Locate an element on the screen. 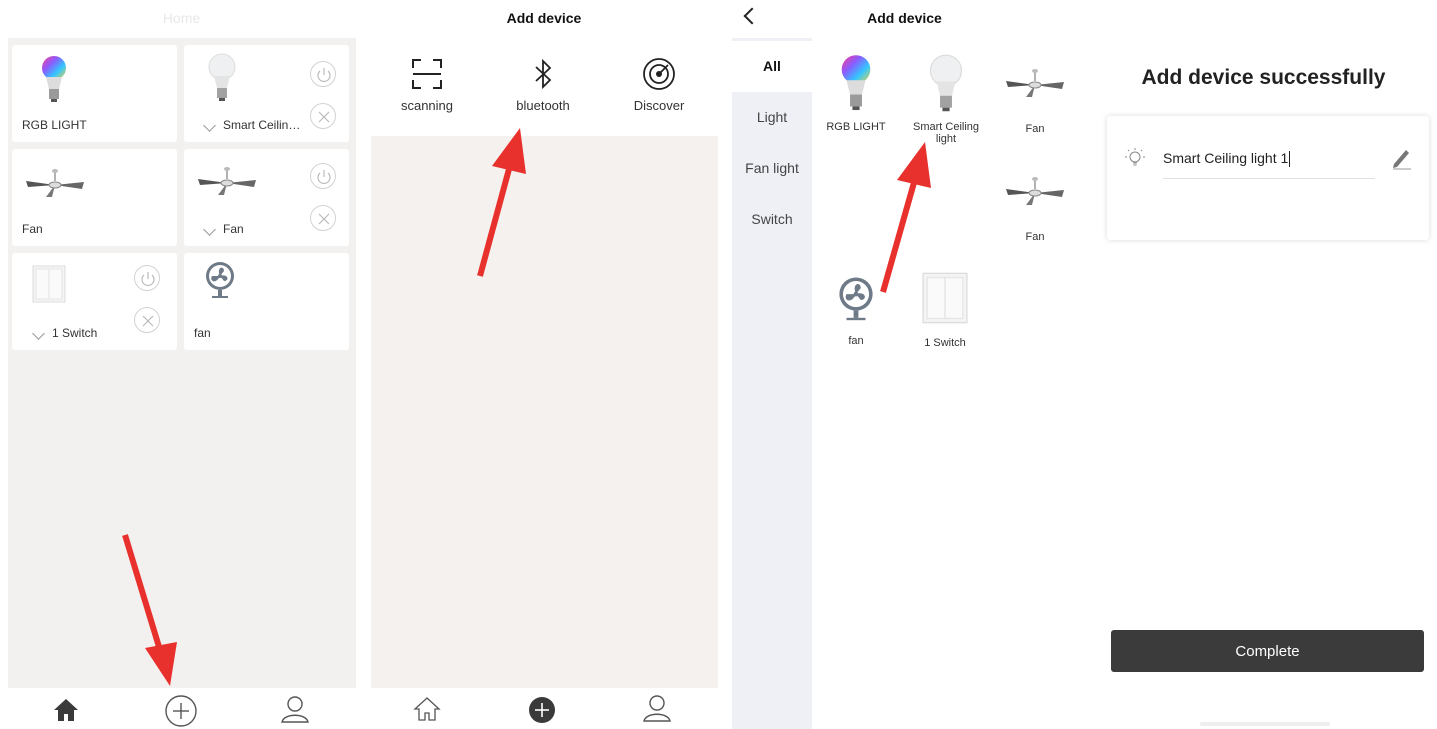 The height and width of the screenshot is (729, 1437). edit-pencil-icon is located at coordinates (1401, 158).